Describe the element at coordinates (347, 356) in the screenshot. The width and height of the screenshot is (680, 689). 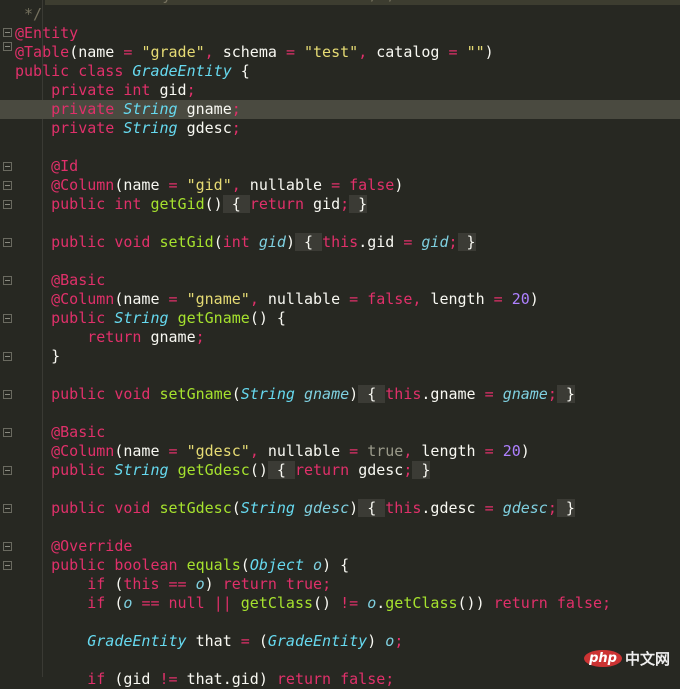
I see `code-line: }` at that location.